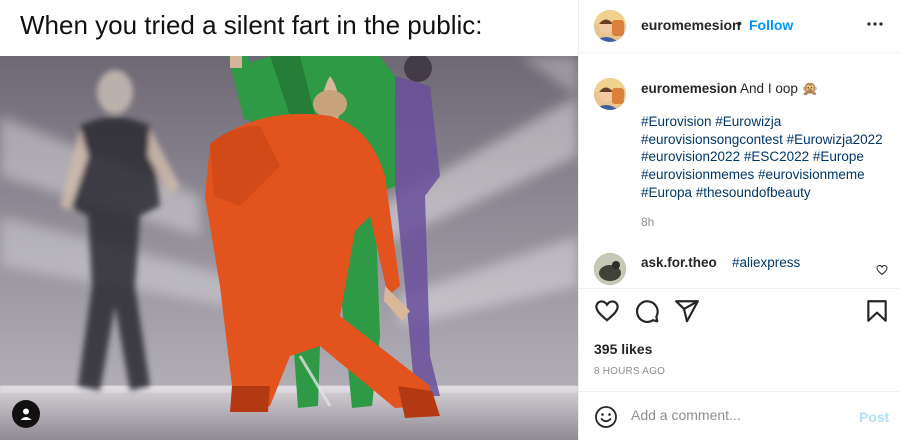  What do you see at coordinates (26, 414) in the screenshot?
I see `user-tag-icon` at bounding box center [26, 414].